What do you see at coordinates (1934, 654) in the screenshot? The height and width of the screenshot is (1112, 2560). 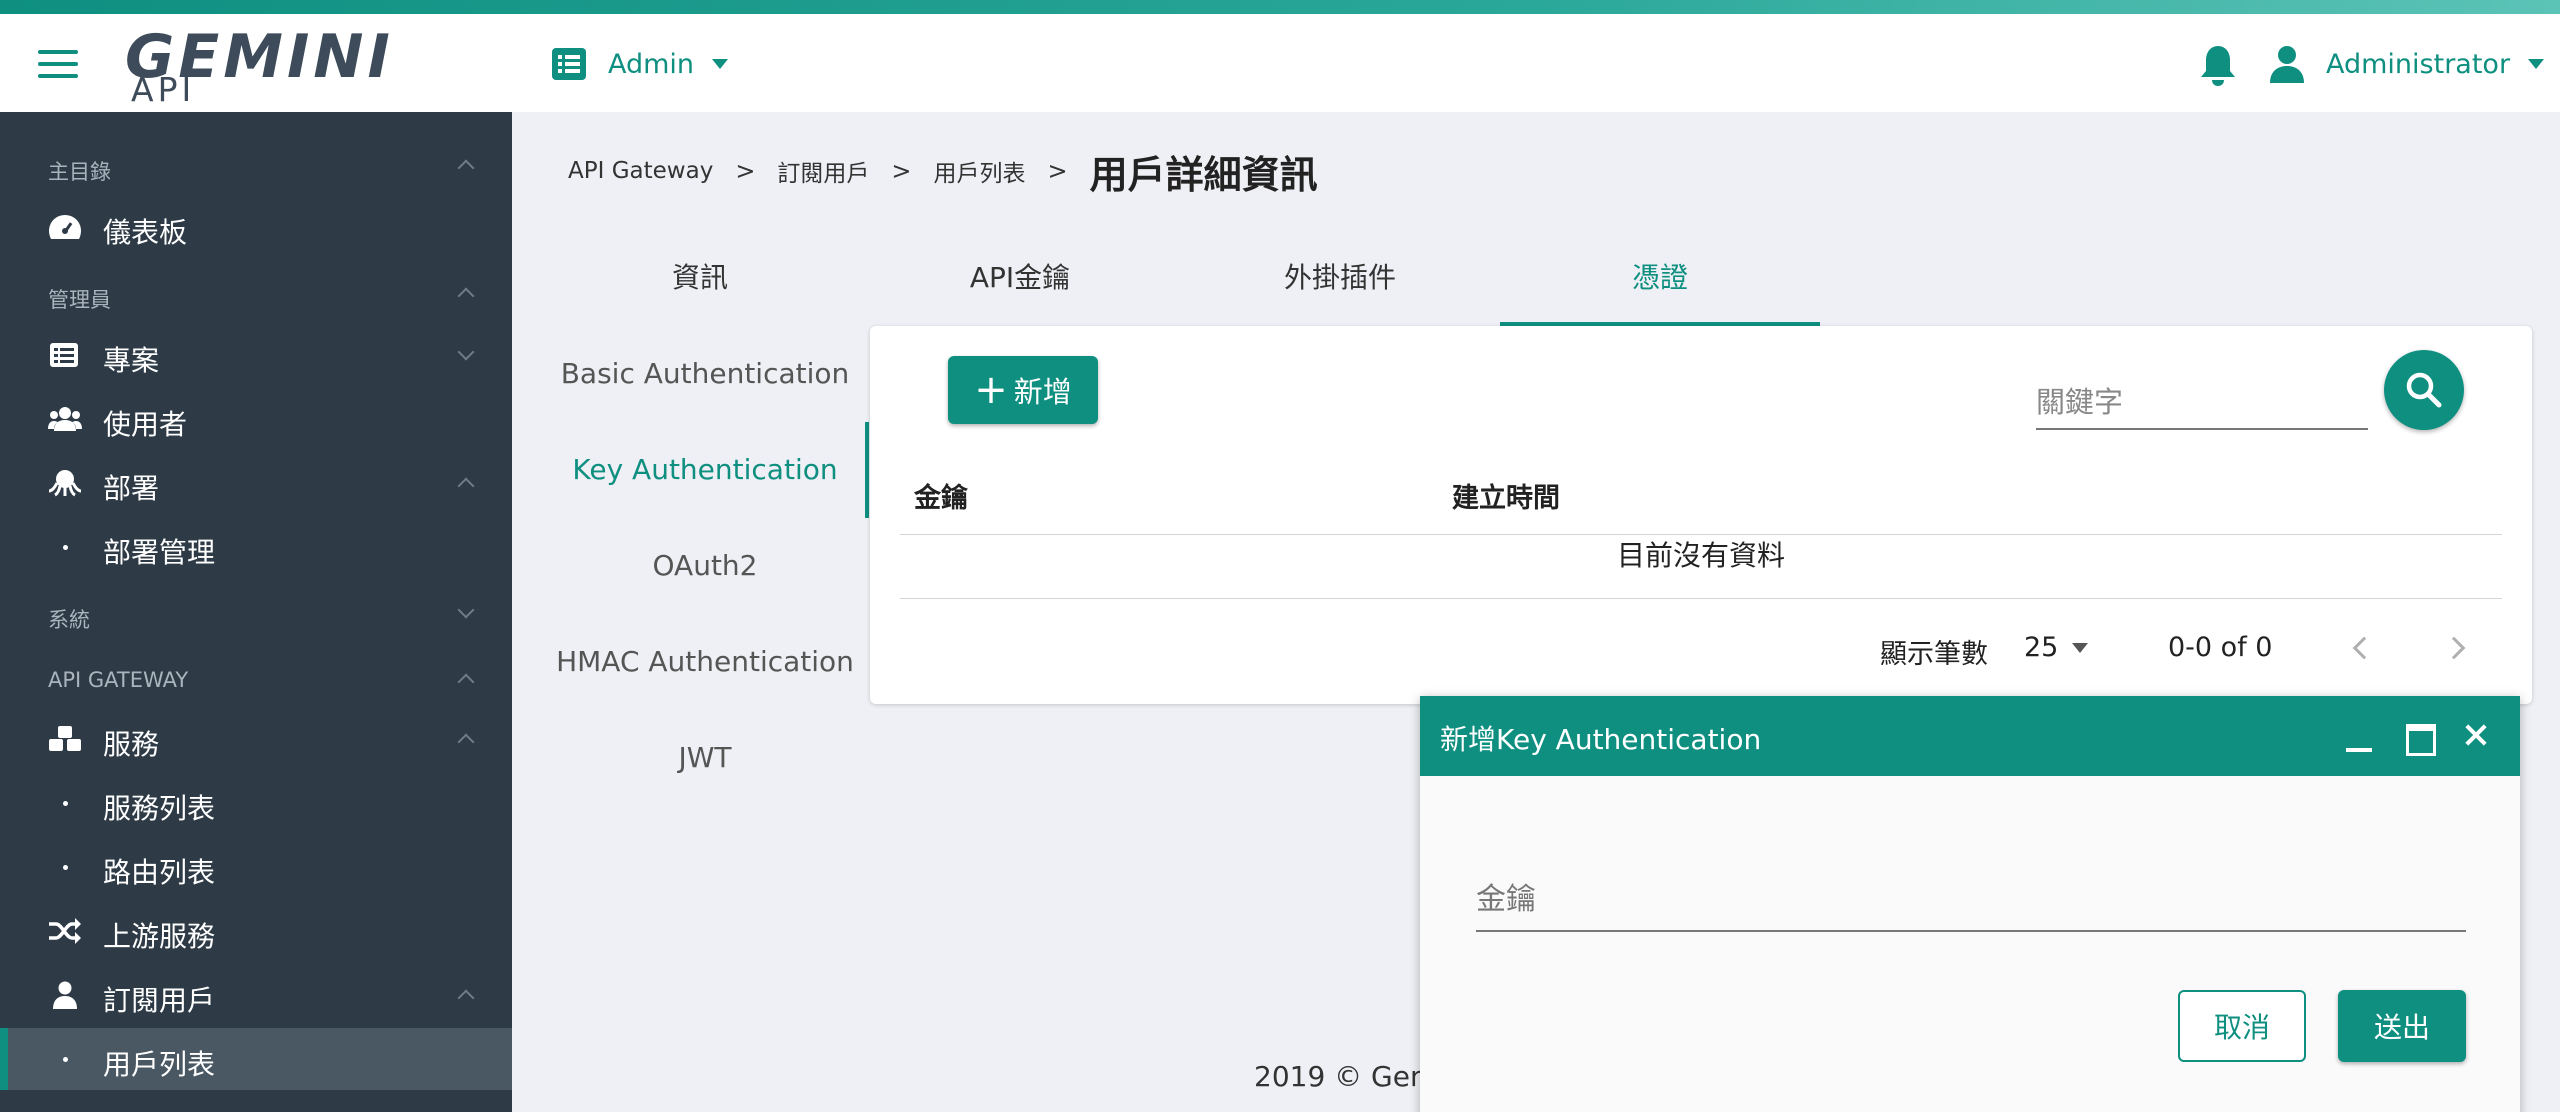 I see `rows-per-page-label: 顯示筆數` at bounding box center [1934, 654].